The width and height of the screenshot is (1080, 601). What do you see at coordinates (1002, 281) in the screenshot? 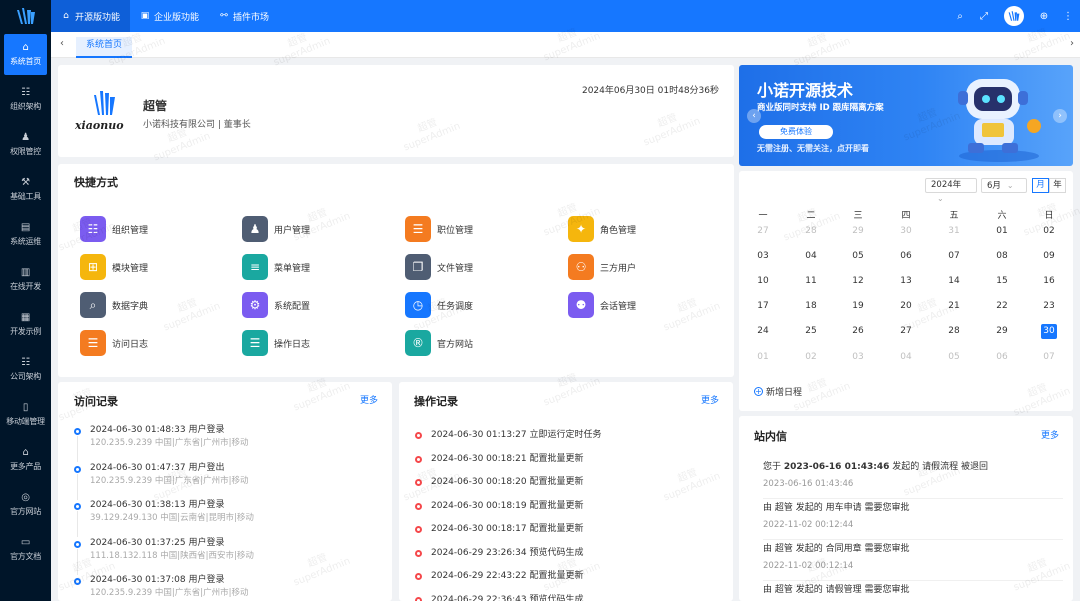
I see `calendar-day: 15` at bounding box center [1002, 281].